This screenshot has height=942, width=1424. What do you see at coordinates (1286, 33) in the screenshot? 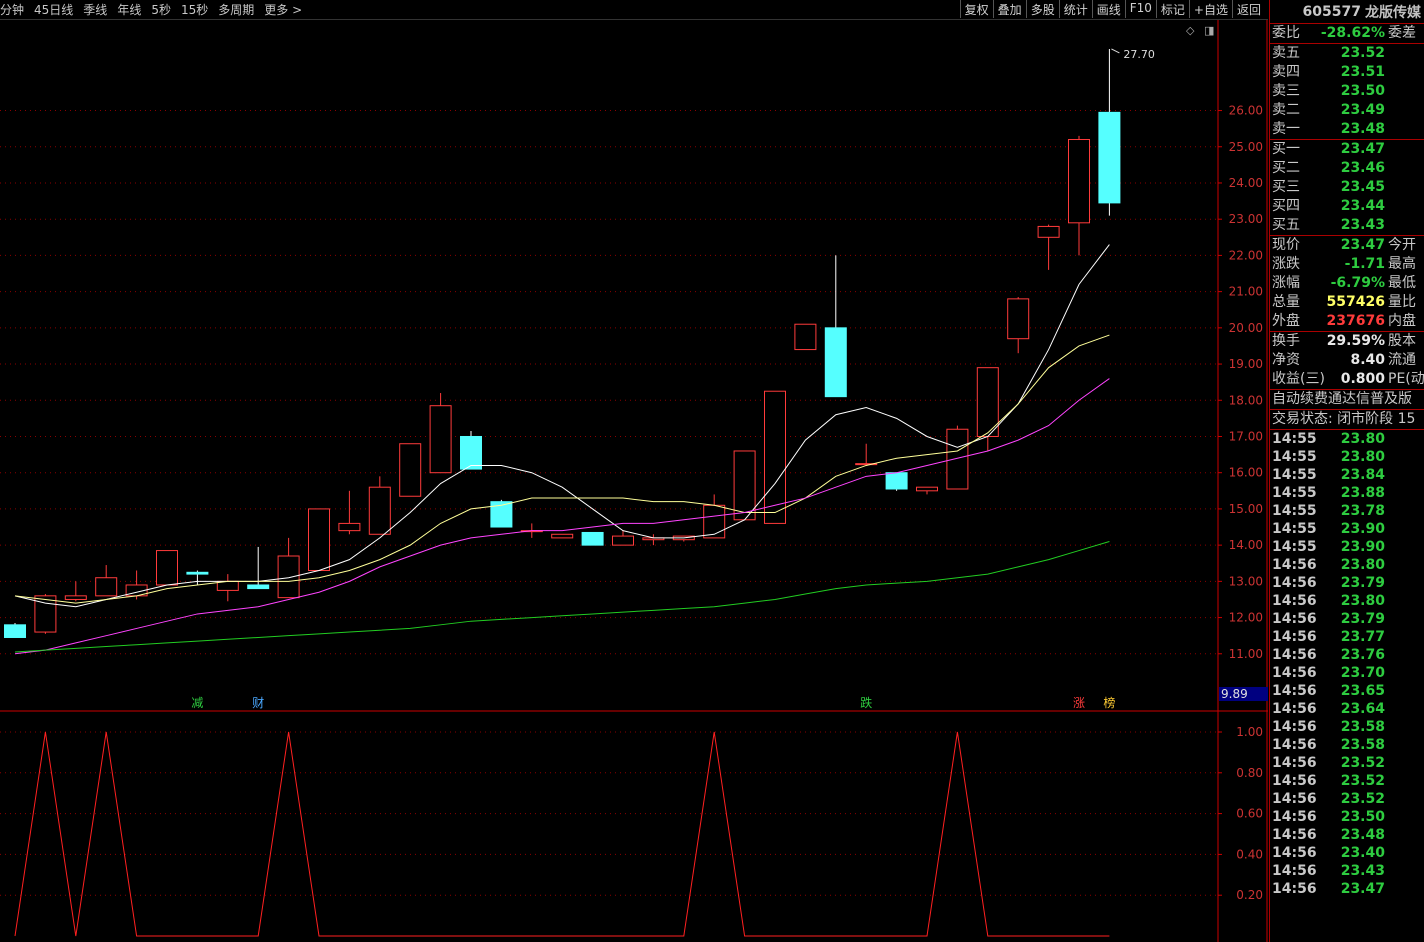
I see `weibi-label: 委比` at bounding box center [1286, 33].